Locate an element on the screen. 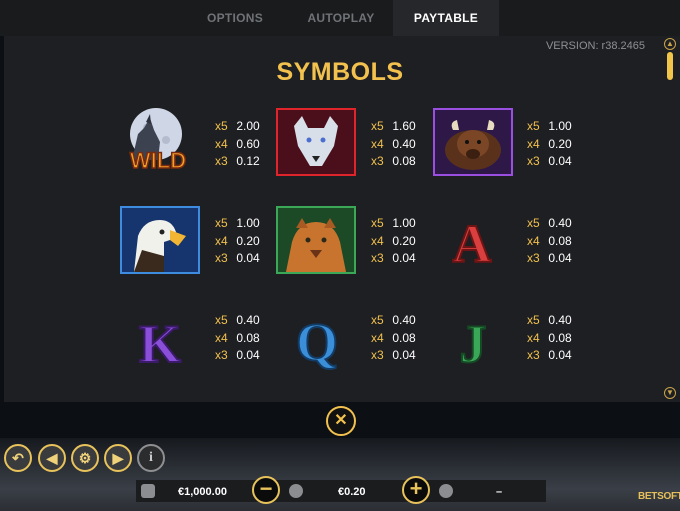  prev-icon: ◀ is located at coordinates (52, 458).